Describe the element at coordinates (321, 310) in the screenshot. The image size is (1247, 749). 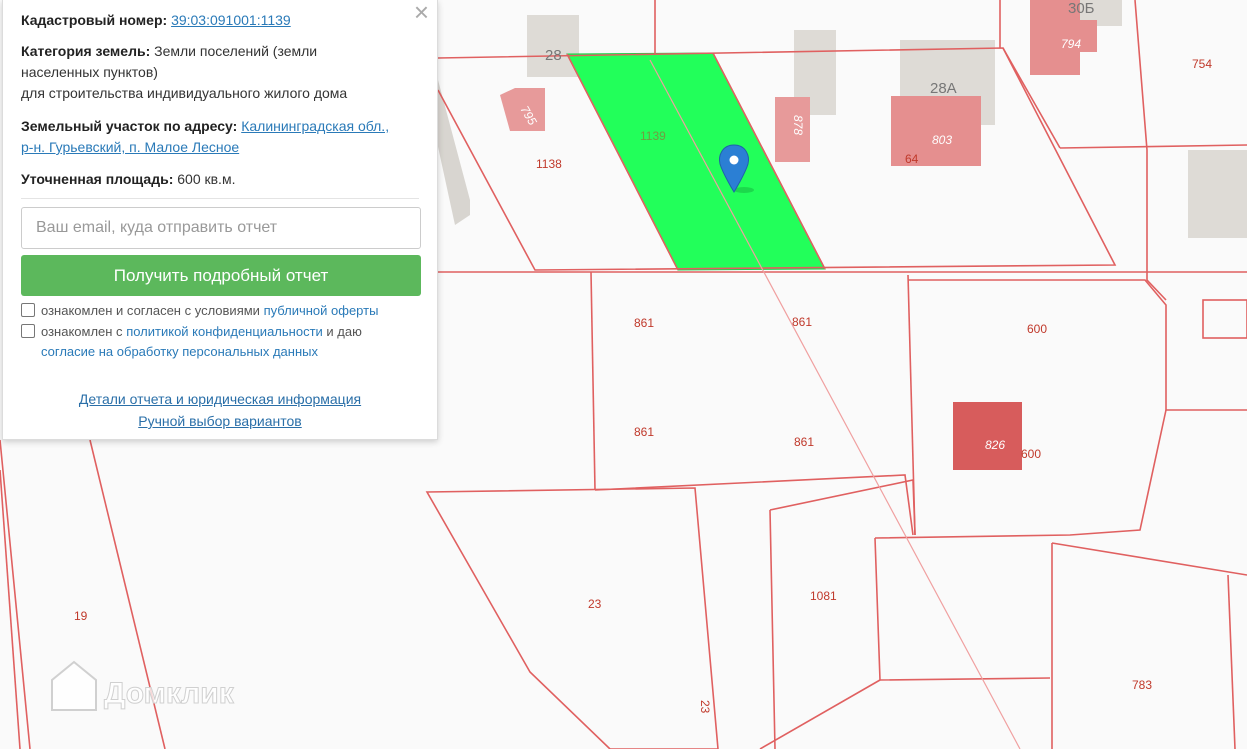
I see `public-offer-link: публичной оферты` at that location.